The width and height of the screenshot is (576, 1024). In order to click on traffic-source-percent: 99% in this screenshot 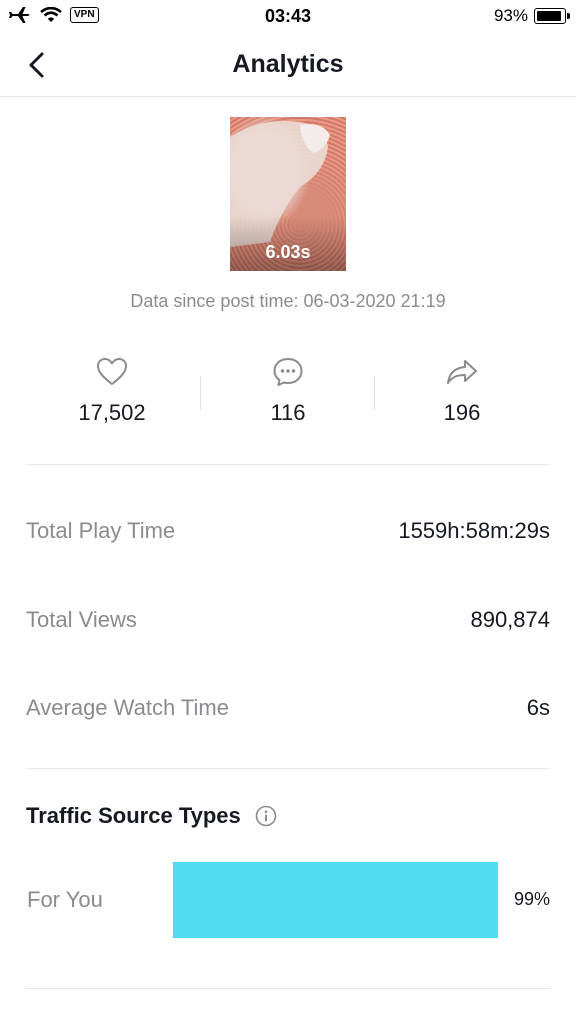, I will do `click(531, 899)`.